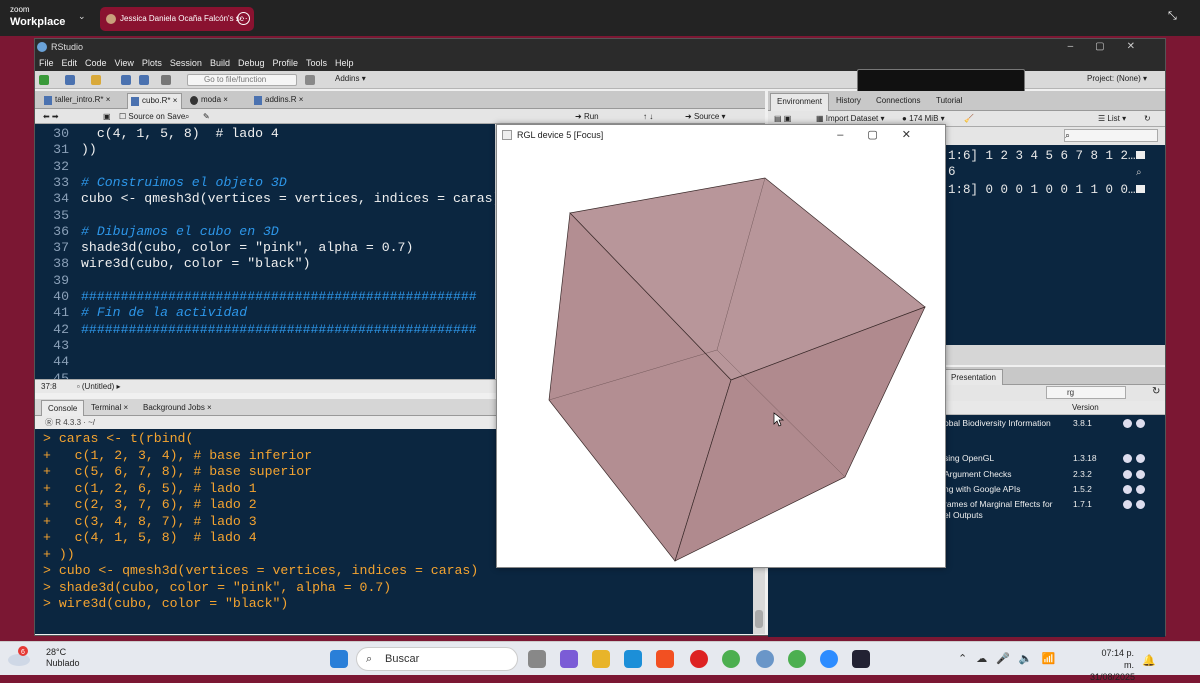 The image size is (1200, 683). Describe the element at coordinates (242, 80) in the screenshot. I see `goto-file-input: Go to file/function` at that location.